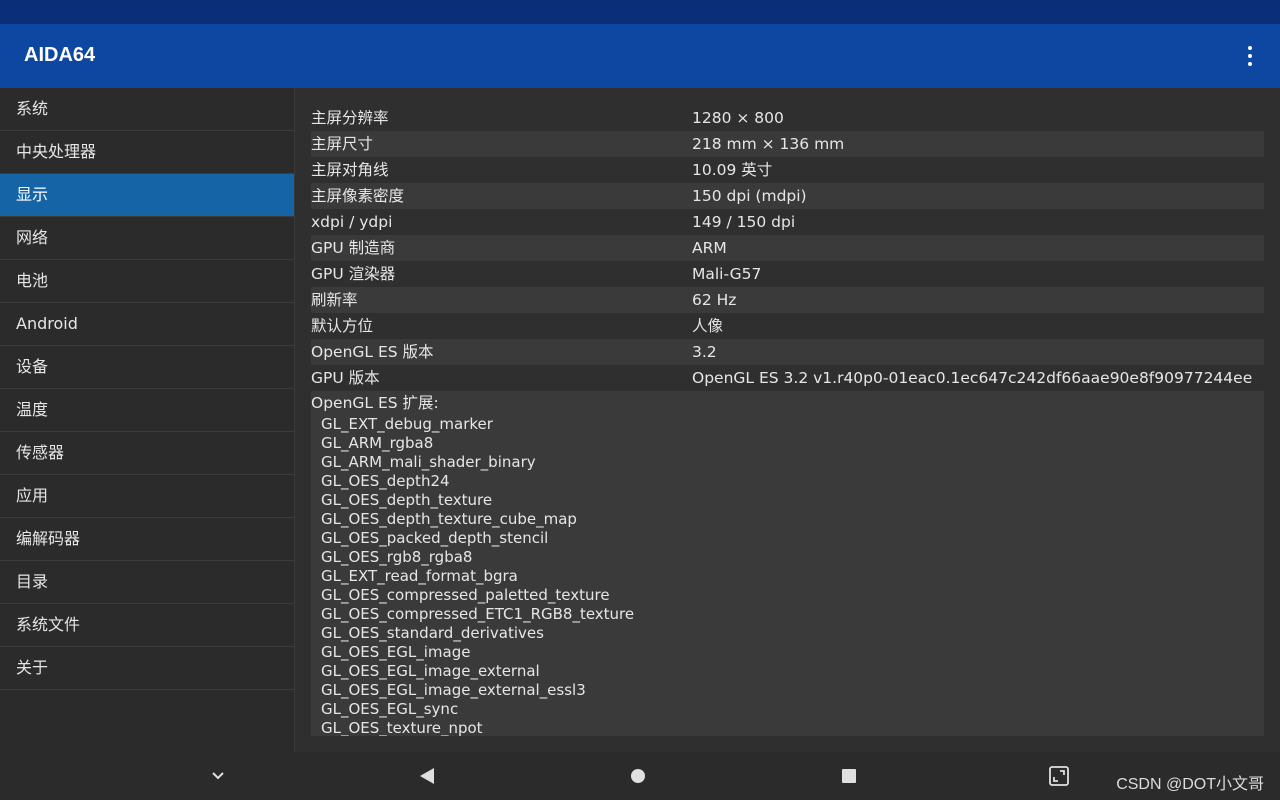 The image size is (1280, 800). I want to click on extension-item: GL_OES_packed_depth_stencil, so click(435, 538).